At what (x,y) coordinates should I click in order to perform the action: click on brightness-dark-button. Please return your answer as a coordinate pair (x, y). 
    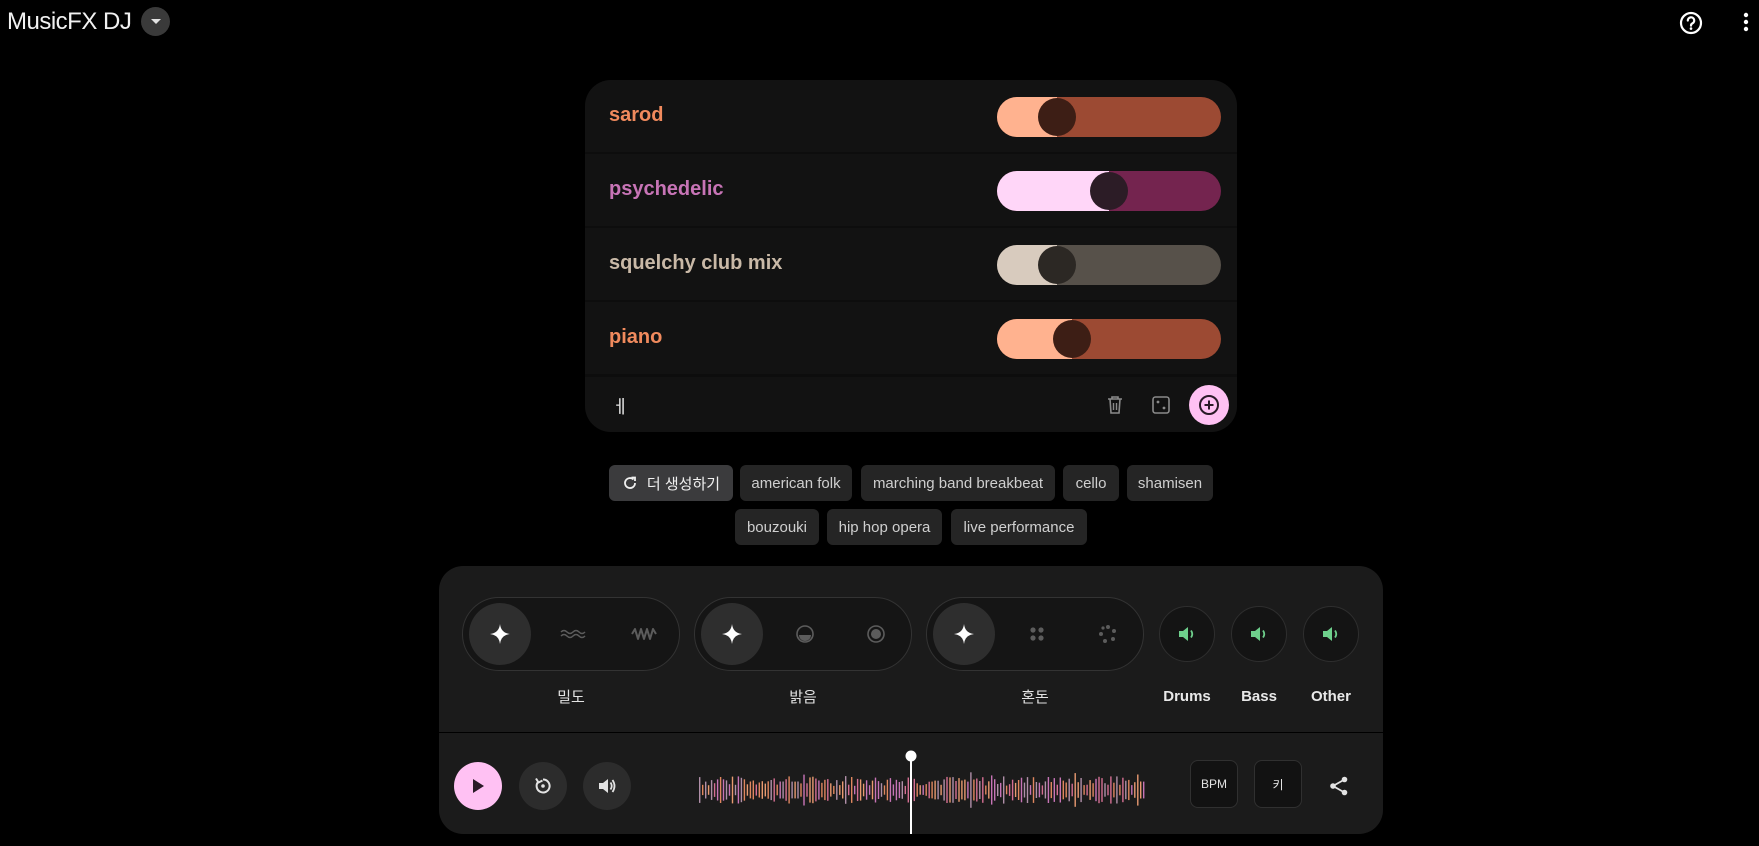
    Looking at the image, I should click on (805, 634).